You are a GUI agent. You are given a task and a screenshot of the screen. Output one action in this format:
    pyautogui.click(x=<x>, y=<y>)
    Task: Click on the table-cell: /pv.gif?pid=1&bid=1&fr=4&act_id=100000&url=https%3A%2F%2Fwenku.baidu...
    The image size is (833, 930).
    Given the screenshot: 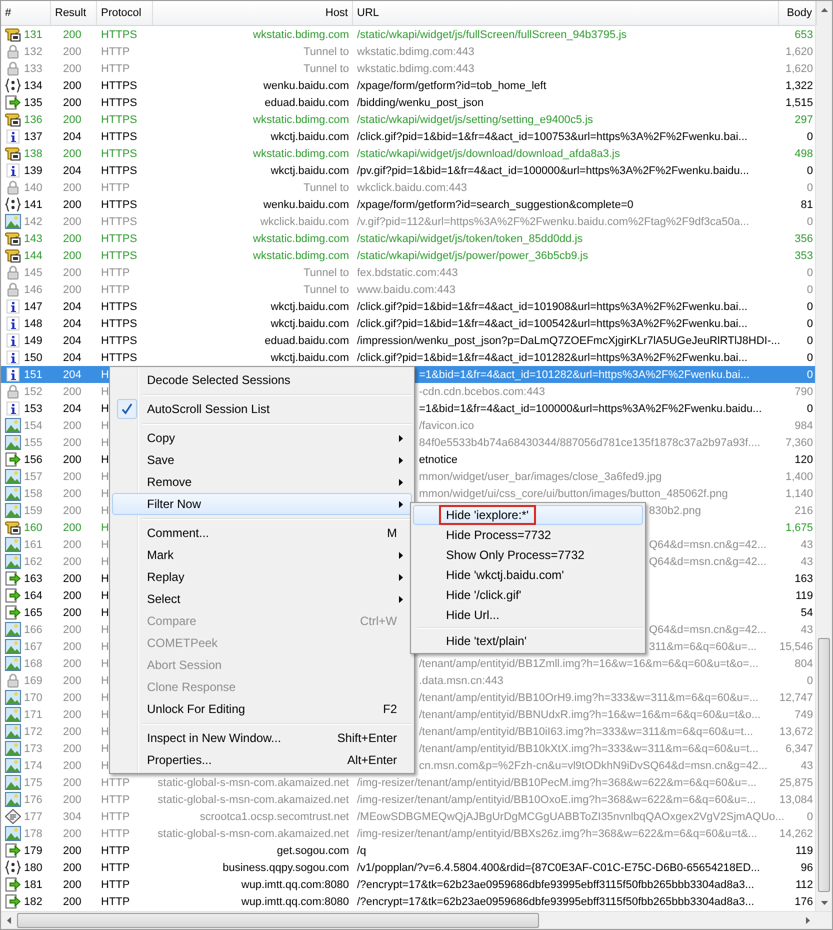 What is the action you would take?
    pyautogui.click(x=553, y=170)
    